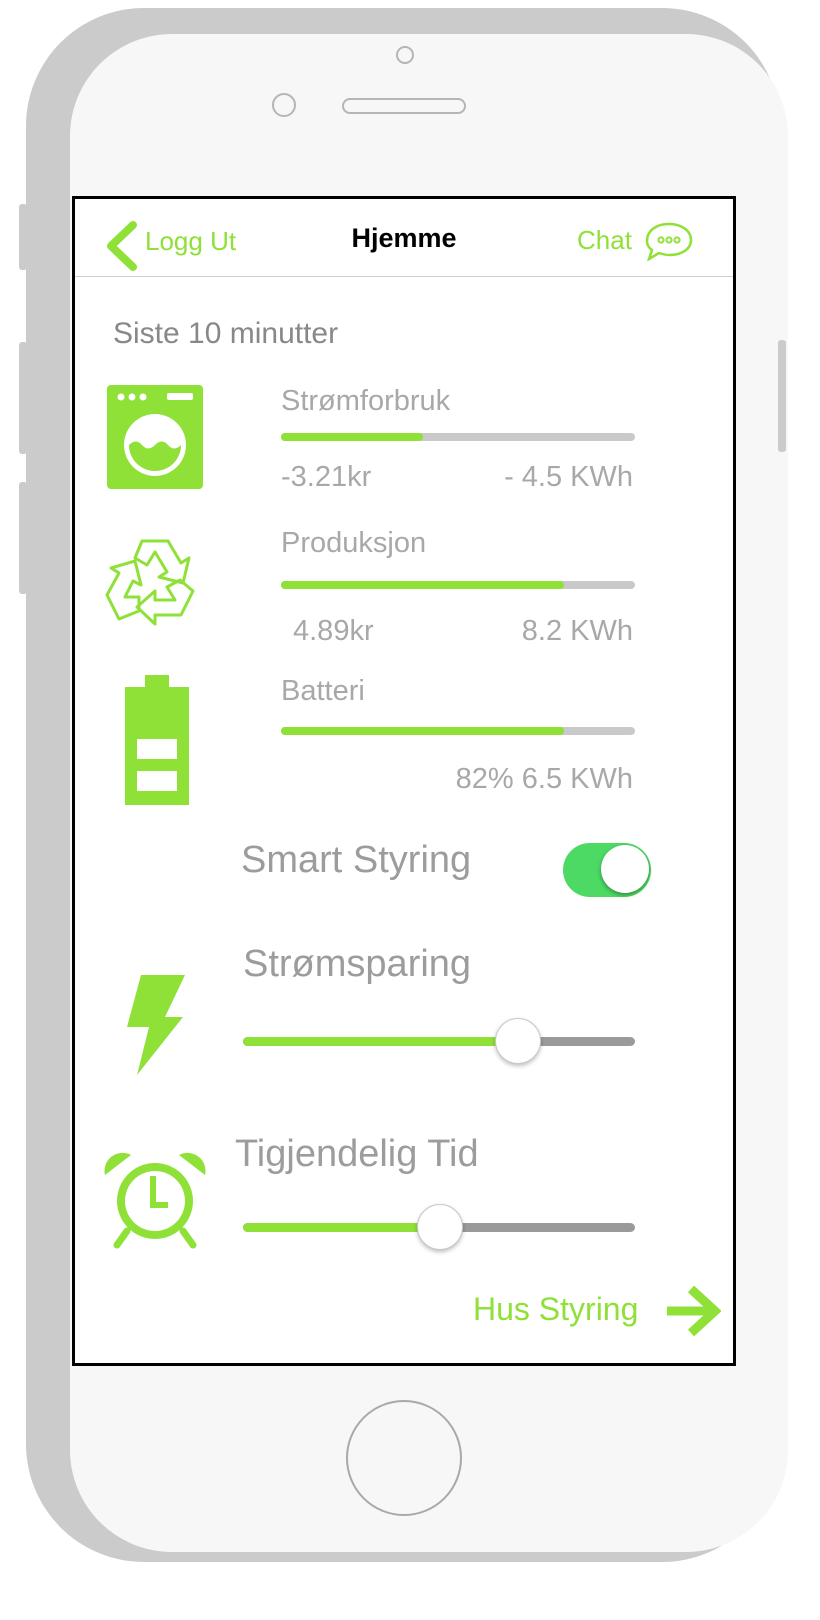 The image size is (820, 1620). I want to click on washing-machine-icon, so click(155, 437).